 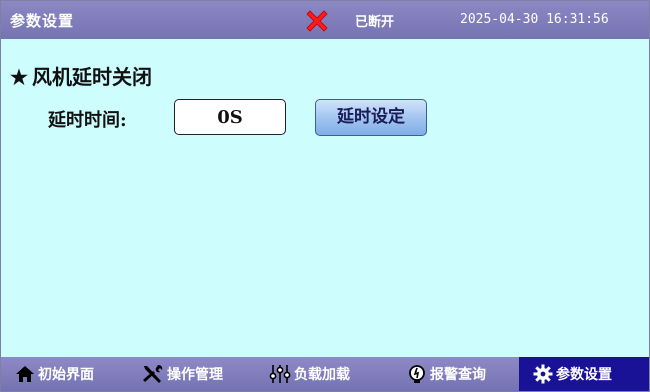 I want to click on star-icon: ★, so click(x=19, y=77).